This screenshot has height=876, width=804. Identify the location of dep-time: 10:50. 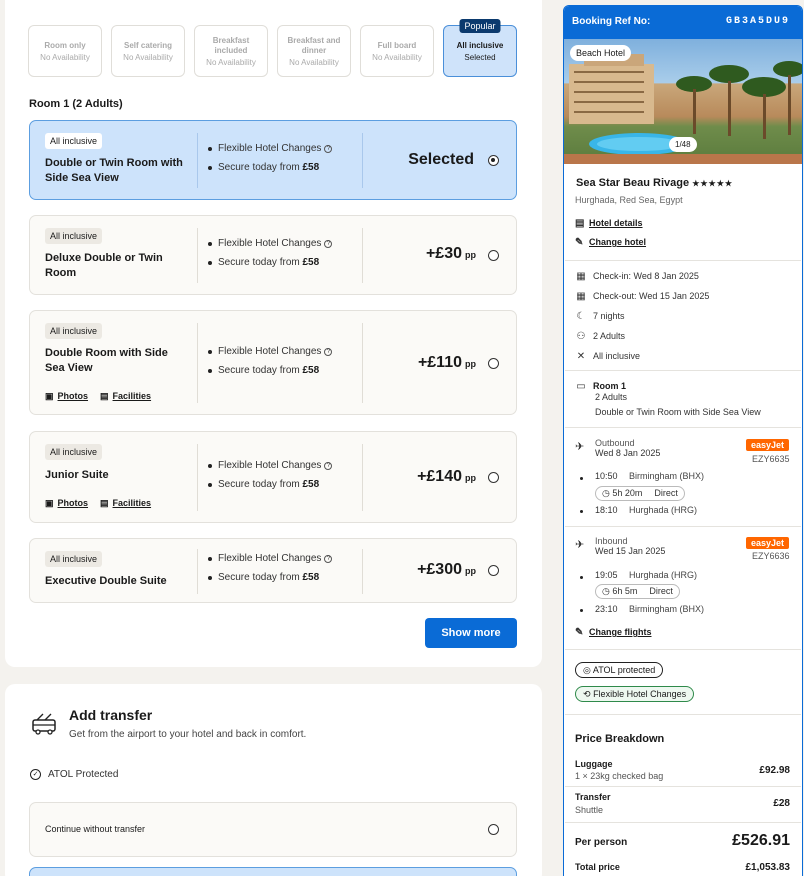
(606, 476).